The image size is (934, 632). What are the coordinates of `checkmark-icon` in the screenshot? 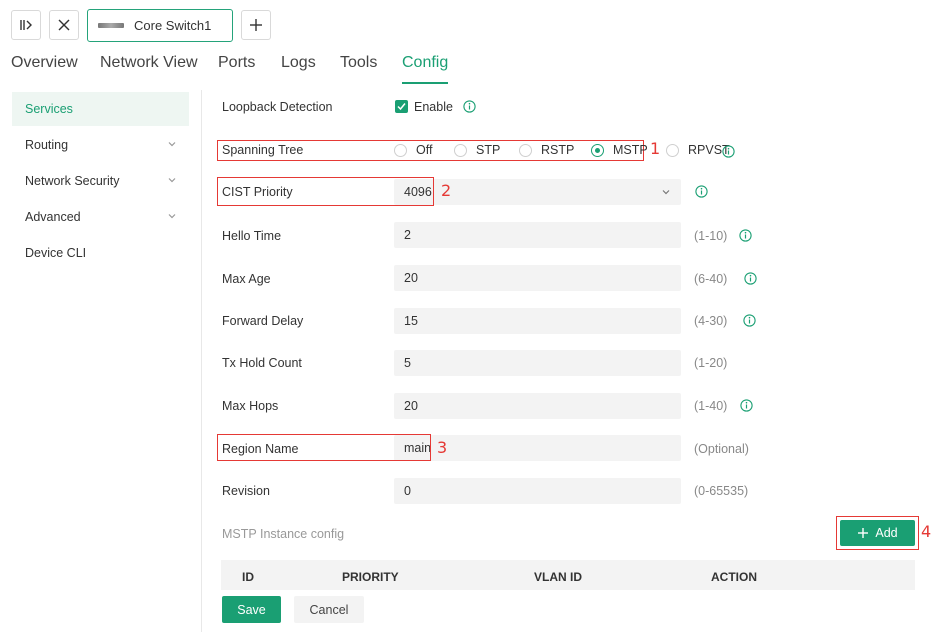 It's located at (401, 107).